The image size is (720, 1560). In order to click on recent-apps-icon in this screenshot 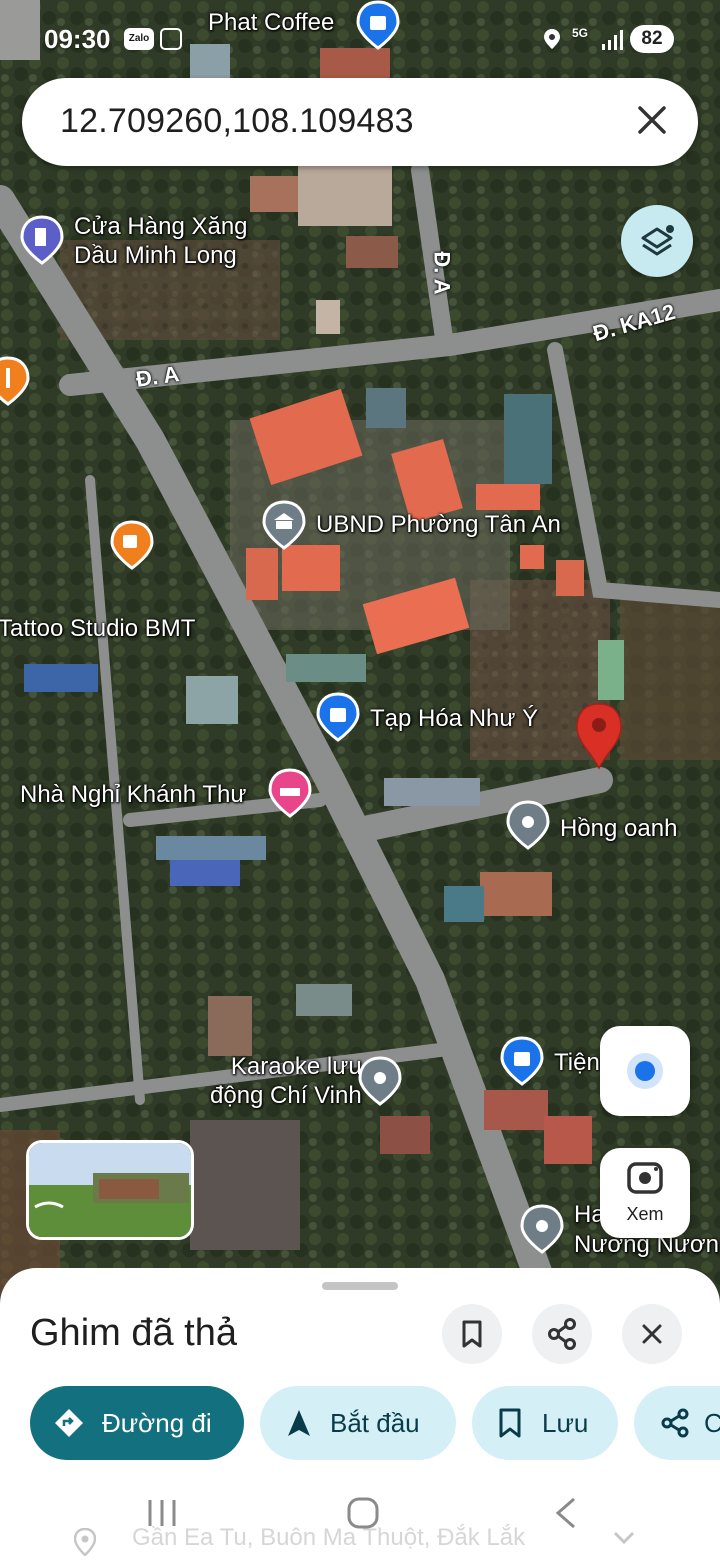, I will do `click(162, 1513)`.